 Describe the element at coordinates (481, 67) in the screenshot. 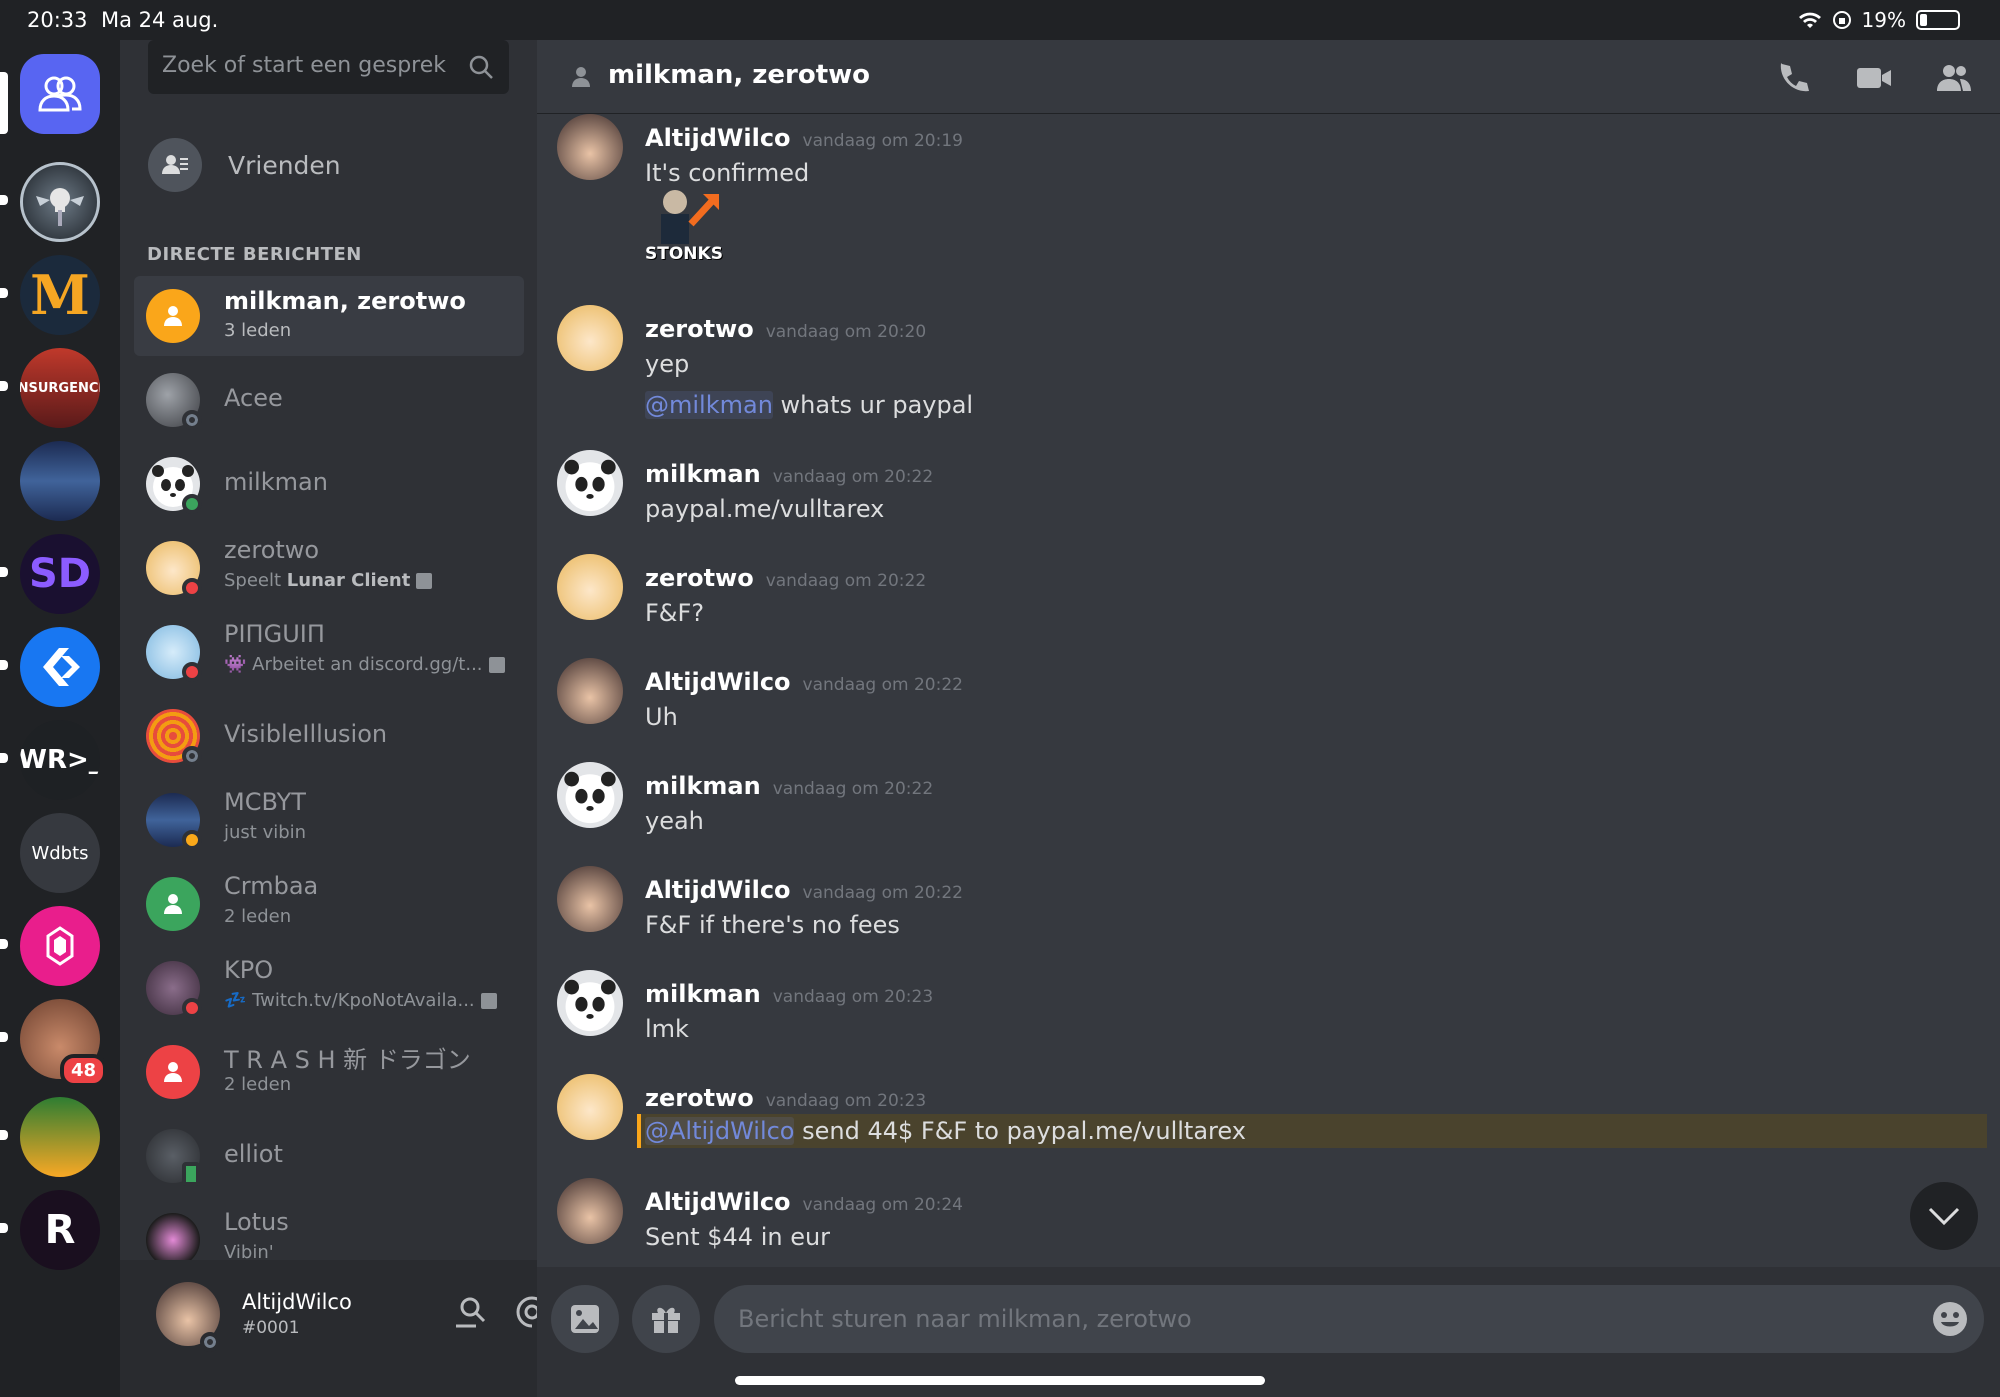

I see `search-icon` at that location.